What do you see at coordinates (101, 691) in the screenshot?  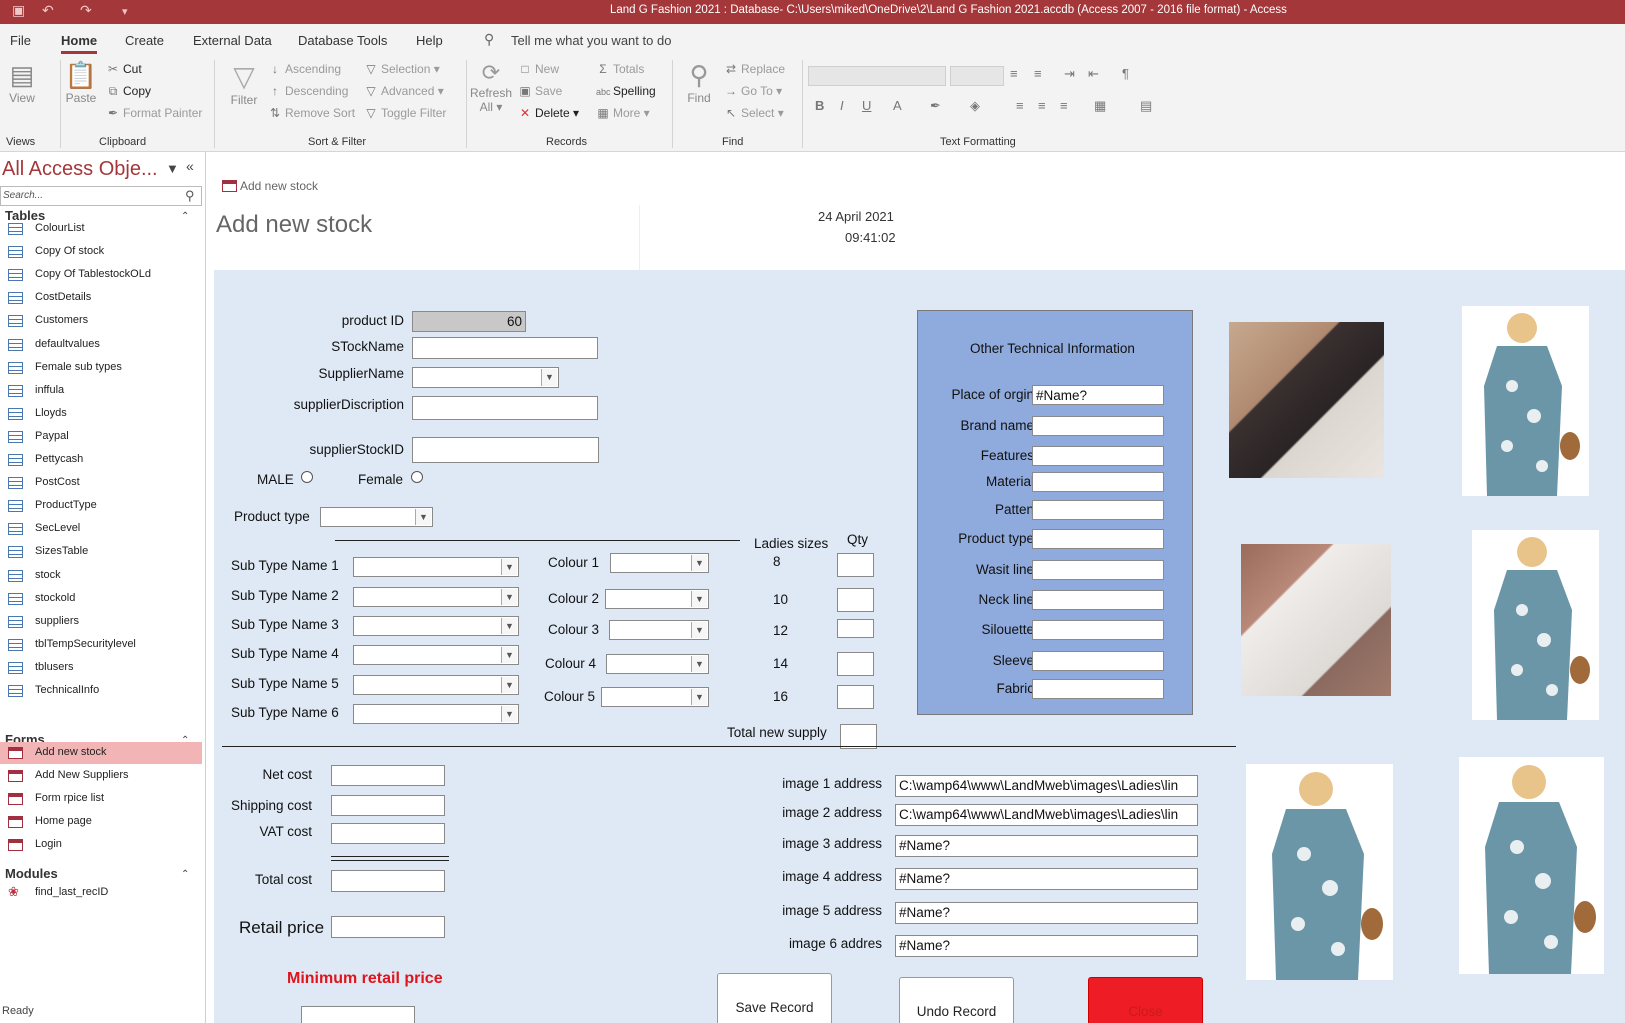 I see `nav-table-item: TechnicalInfo` at bounding box center [101, 691].